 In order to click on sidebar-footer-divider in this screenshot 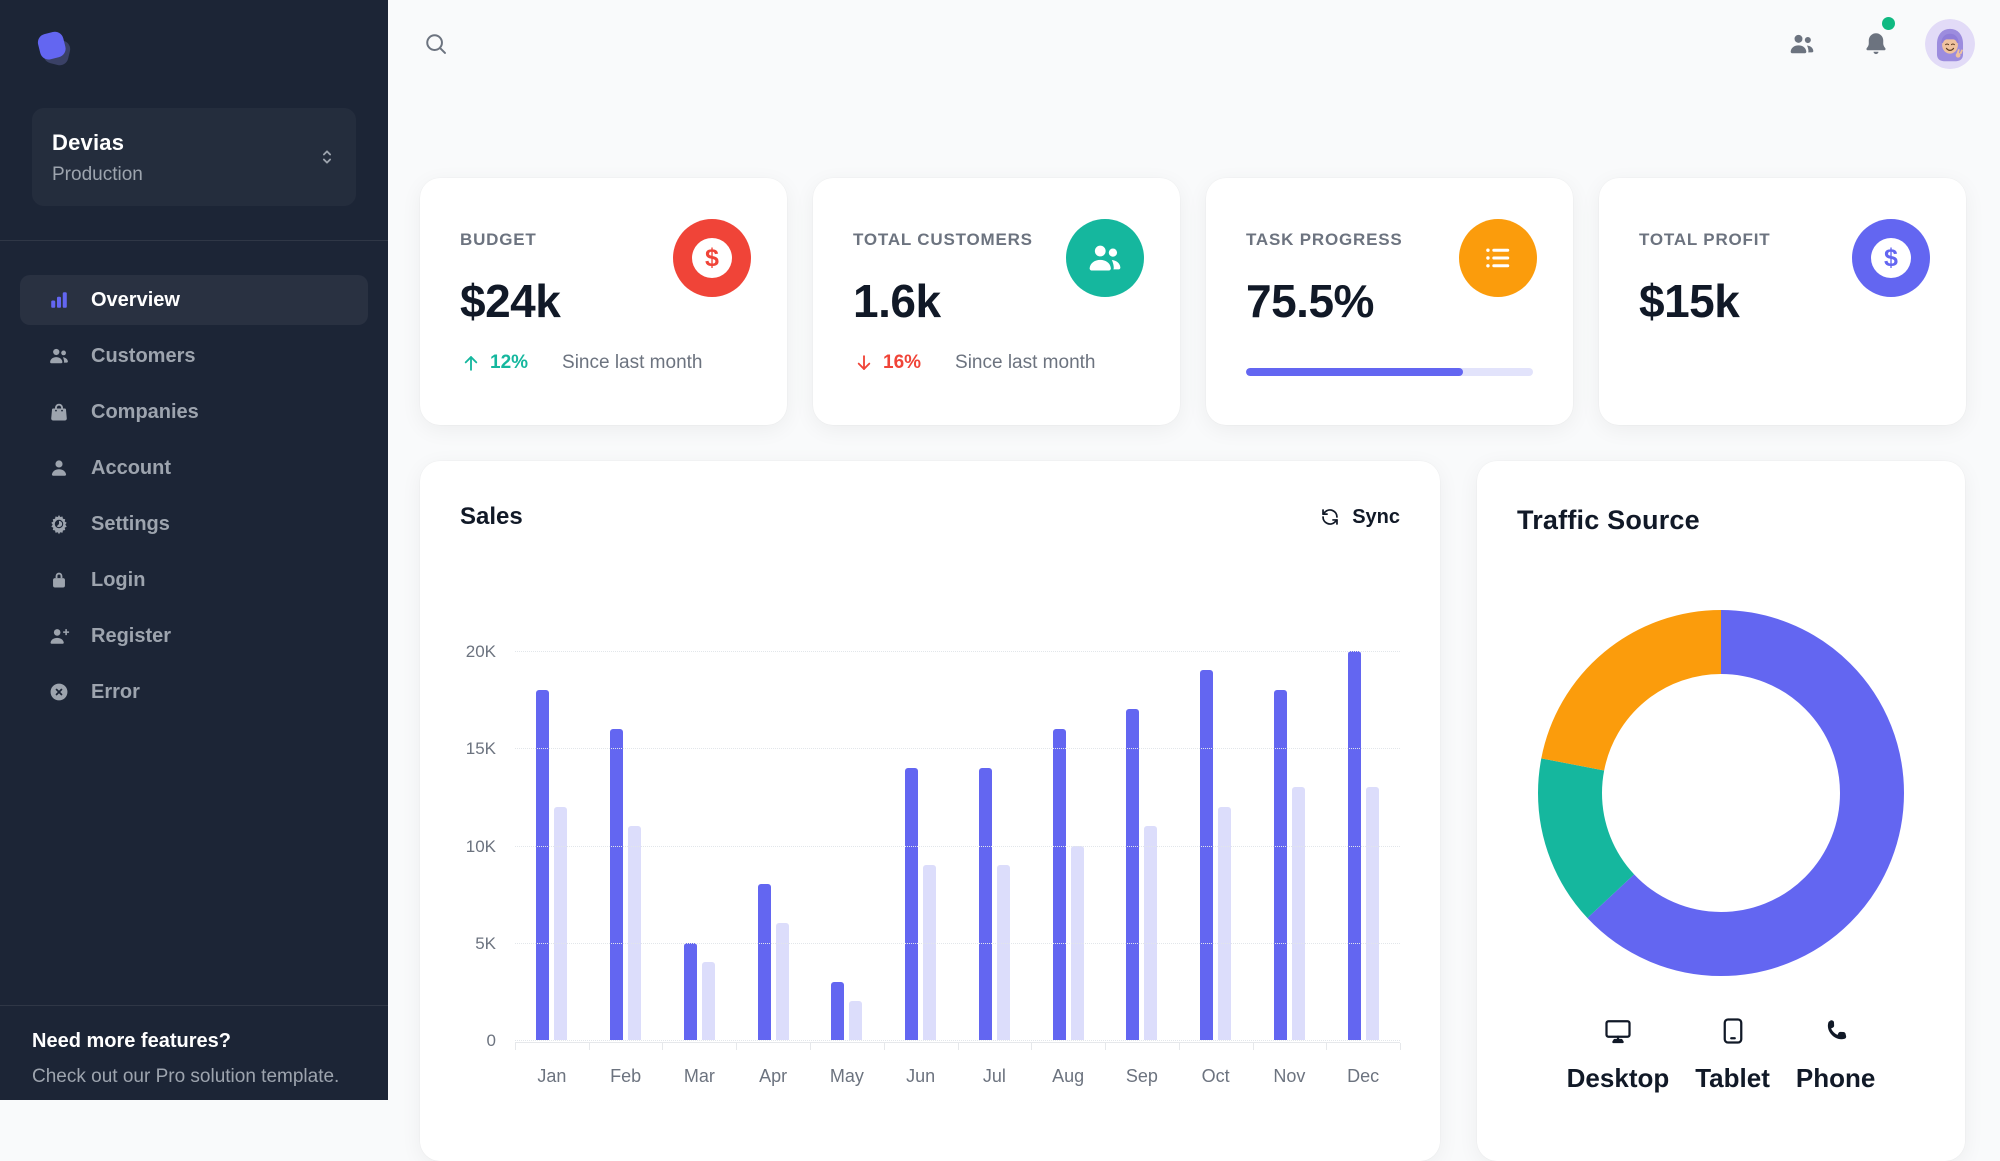, I will do `click(194, 1005)`.